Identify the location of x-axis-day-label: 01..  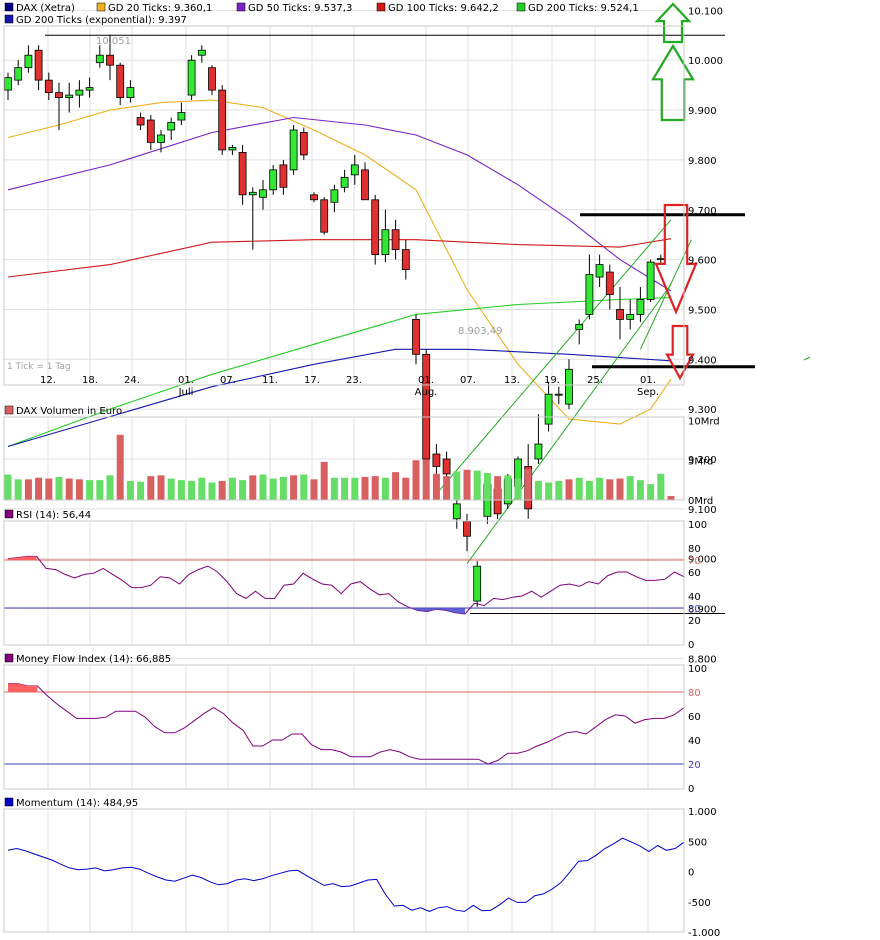
(648, 380).